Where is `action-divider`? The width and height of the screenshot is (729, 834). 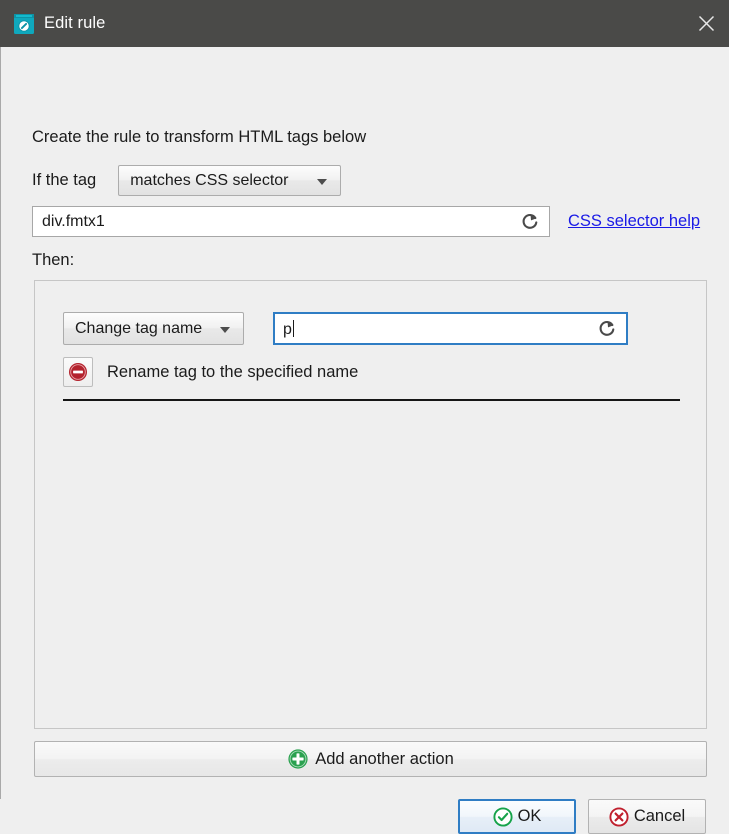
action-divider is located at coordinates (371, 400).